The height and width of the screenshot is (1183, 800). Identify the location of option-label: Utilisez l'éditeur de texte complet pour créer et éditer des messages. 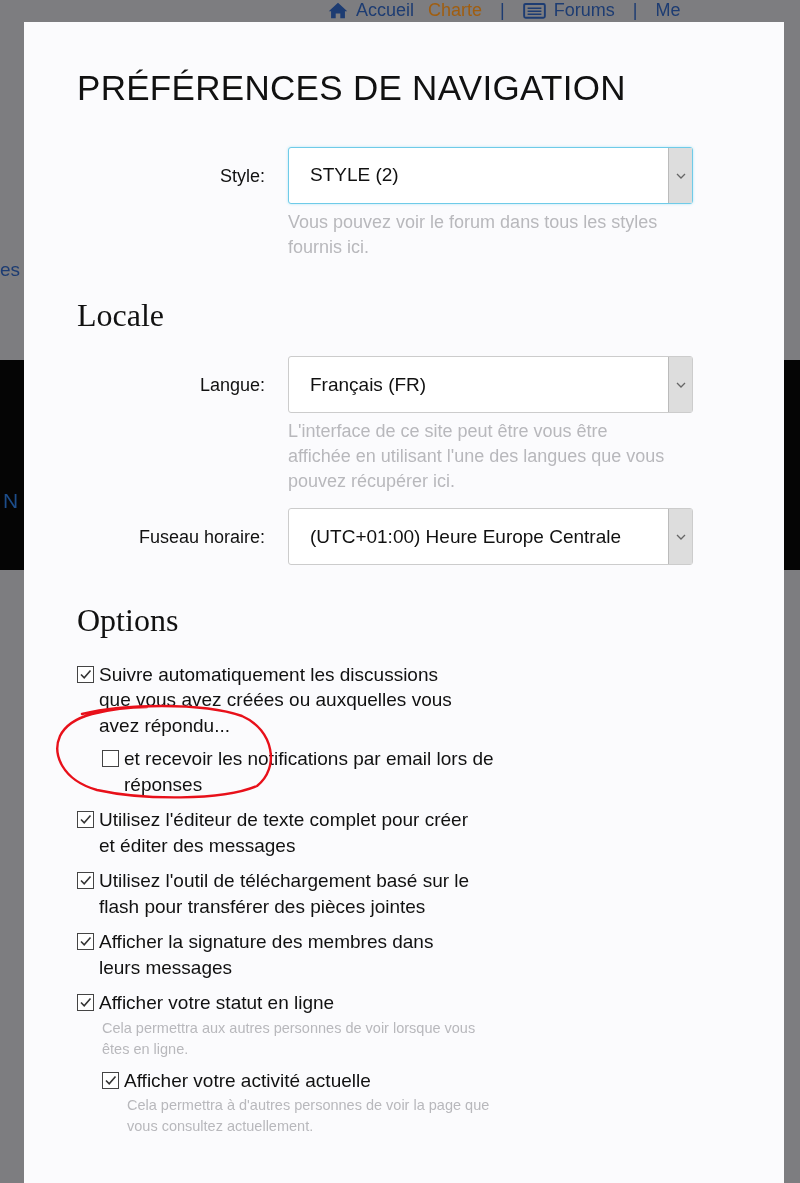
(284, 833).